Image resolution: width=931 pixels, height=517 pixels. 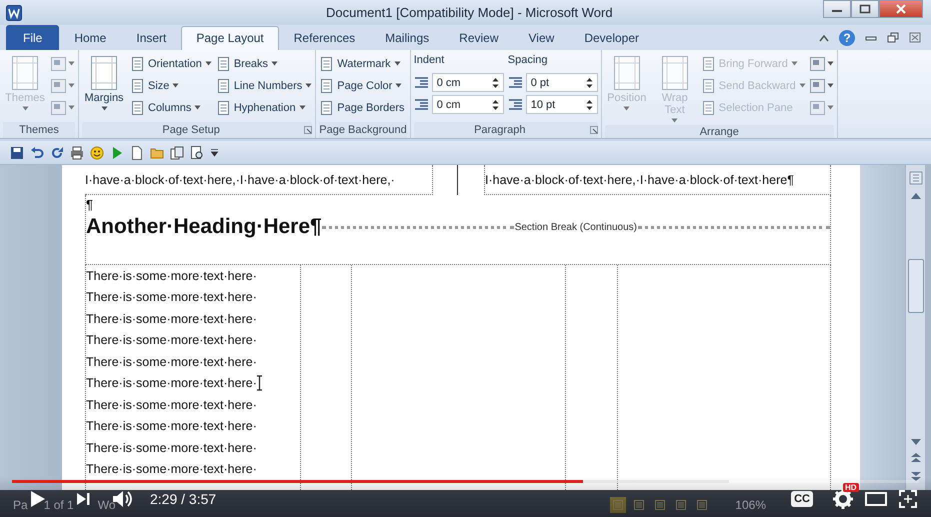 I want to click on previous-page-icon, so click(x=915, y=458).